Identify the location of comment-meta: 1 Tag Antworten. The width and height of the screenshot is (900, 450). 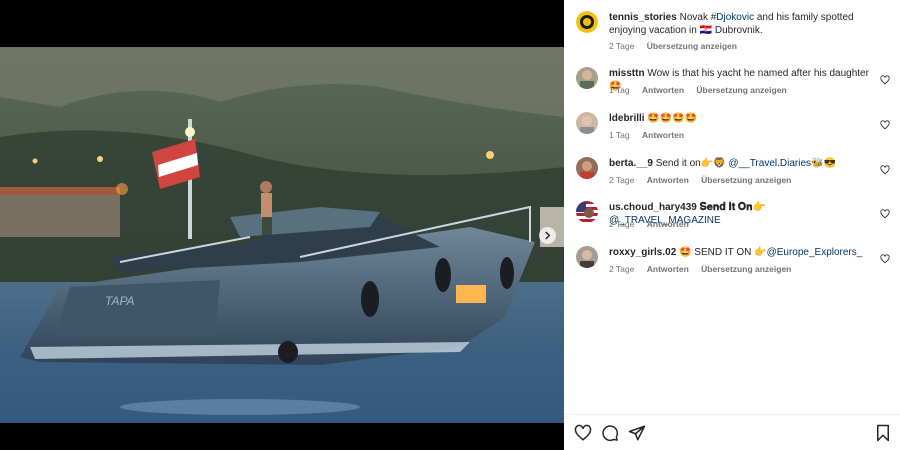
(651, 135).